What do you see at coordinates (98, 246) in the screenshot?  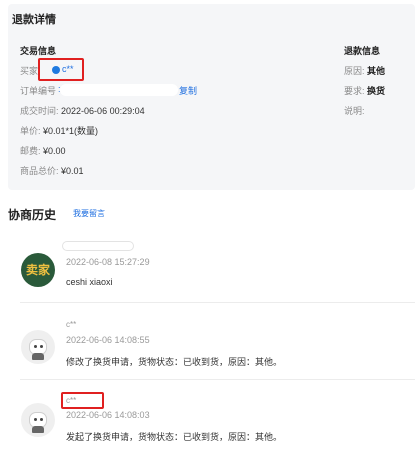 I see `seller-name-redacted` at bounding box center [98, 246].